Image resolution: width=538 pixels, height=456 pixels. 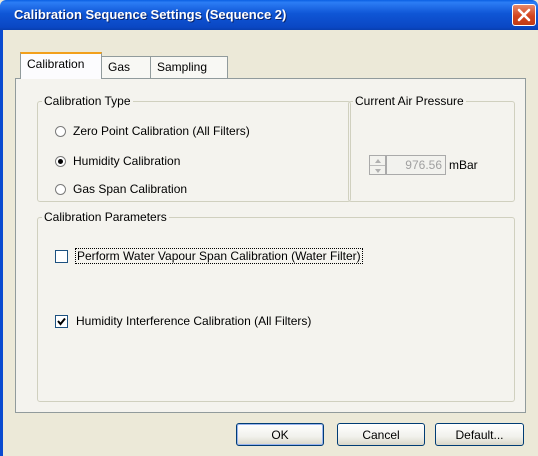 What do you see at coordinates (130, 189) in the screenshot?
I see `radio-gas-span-label: Gas Span Calibration` at bounding box center [130, 189].